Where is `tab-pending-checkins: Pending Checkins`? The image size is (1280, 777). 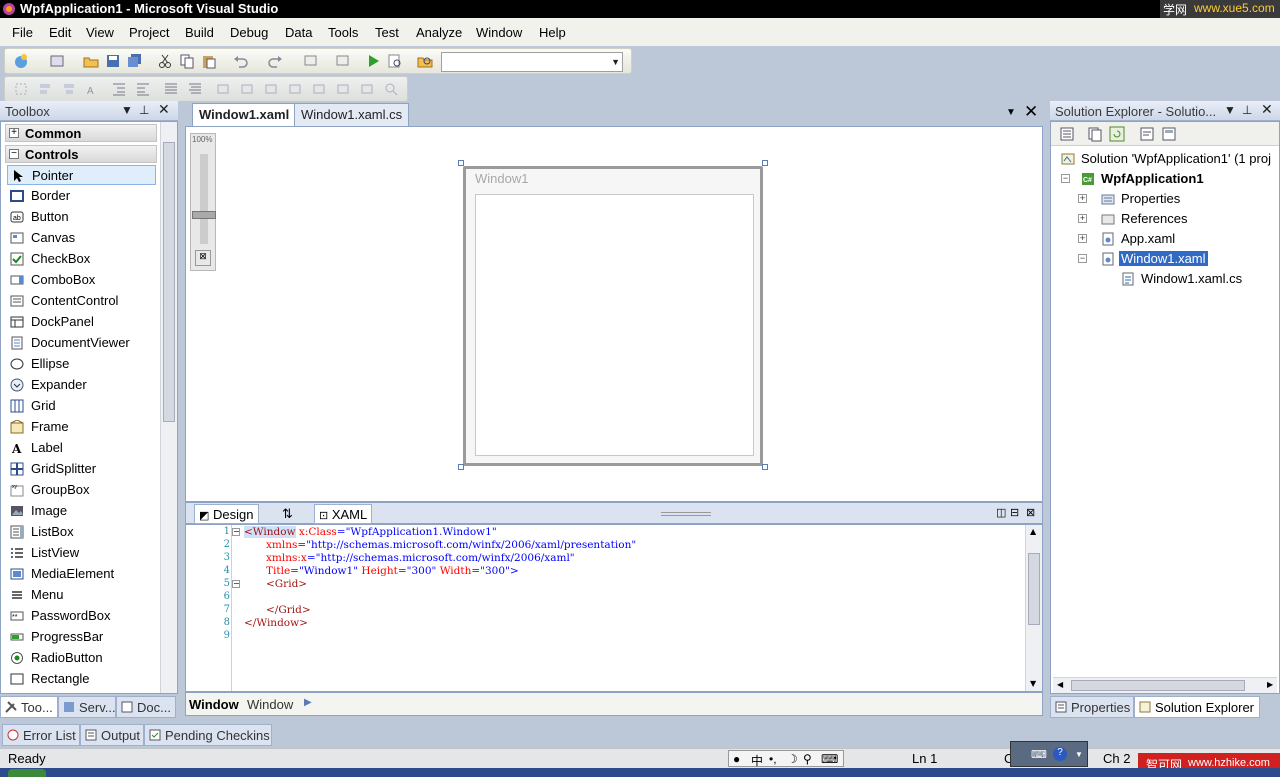 tab-pending-checkins: Pending Checkins is located at coordinates (208, 735).